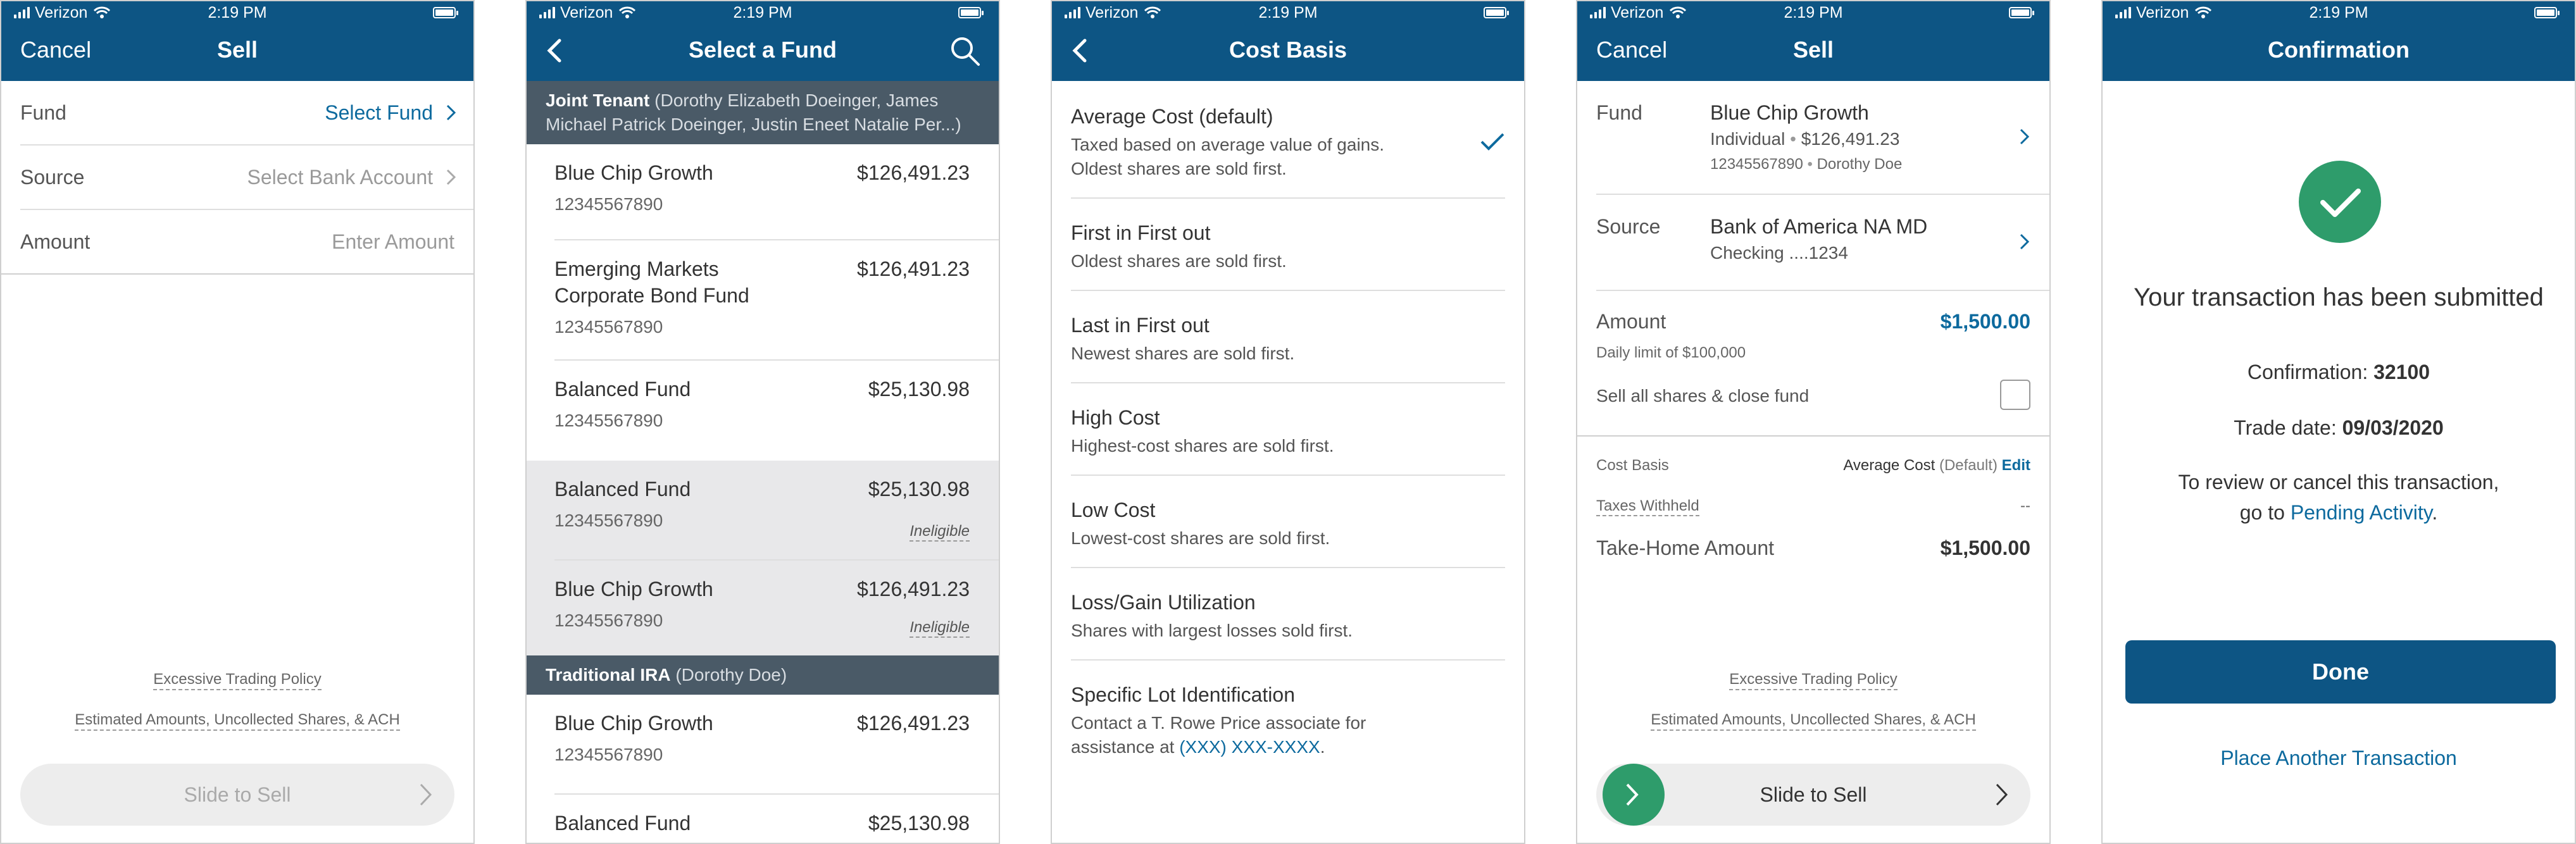  I want to click on fund-item: Balanced Fund $25,130.98, so click(776, 819).